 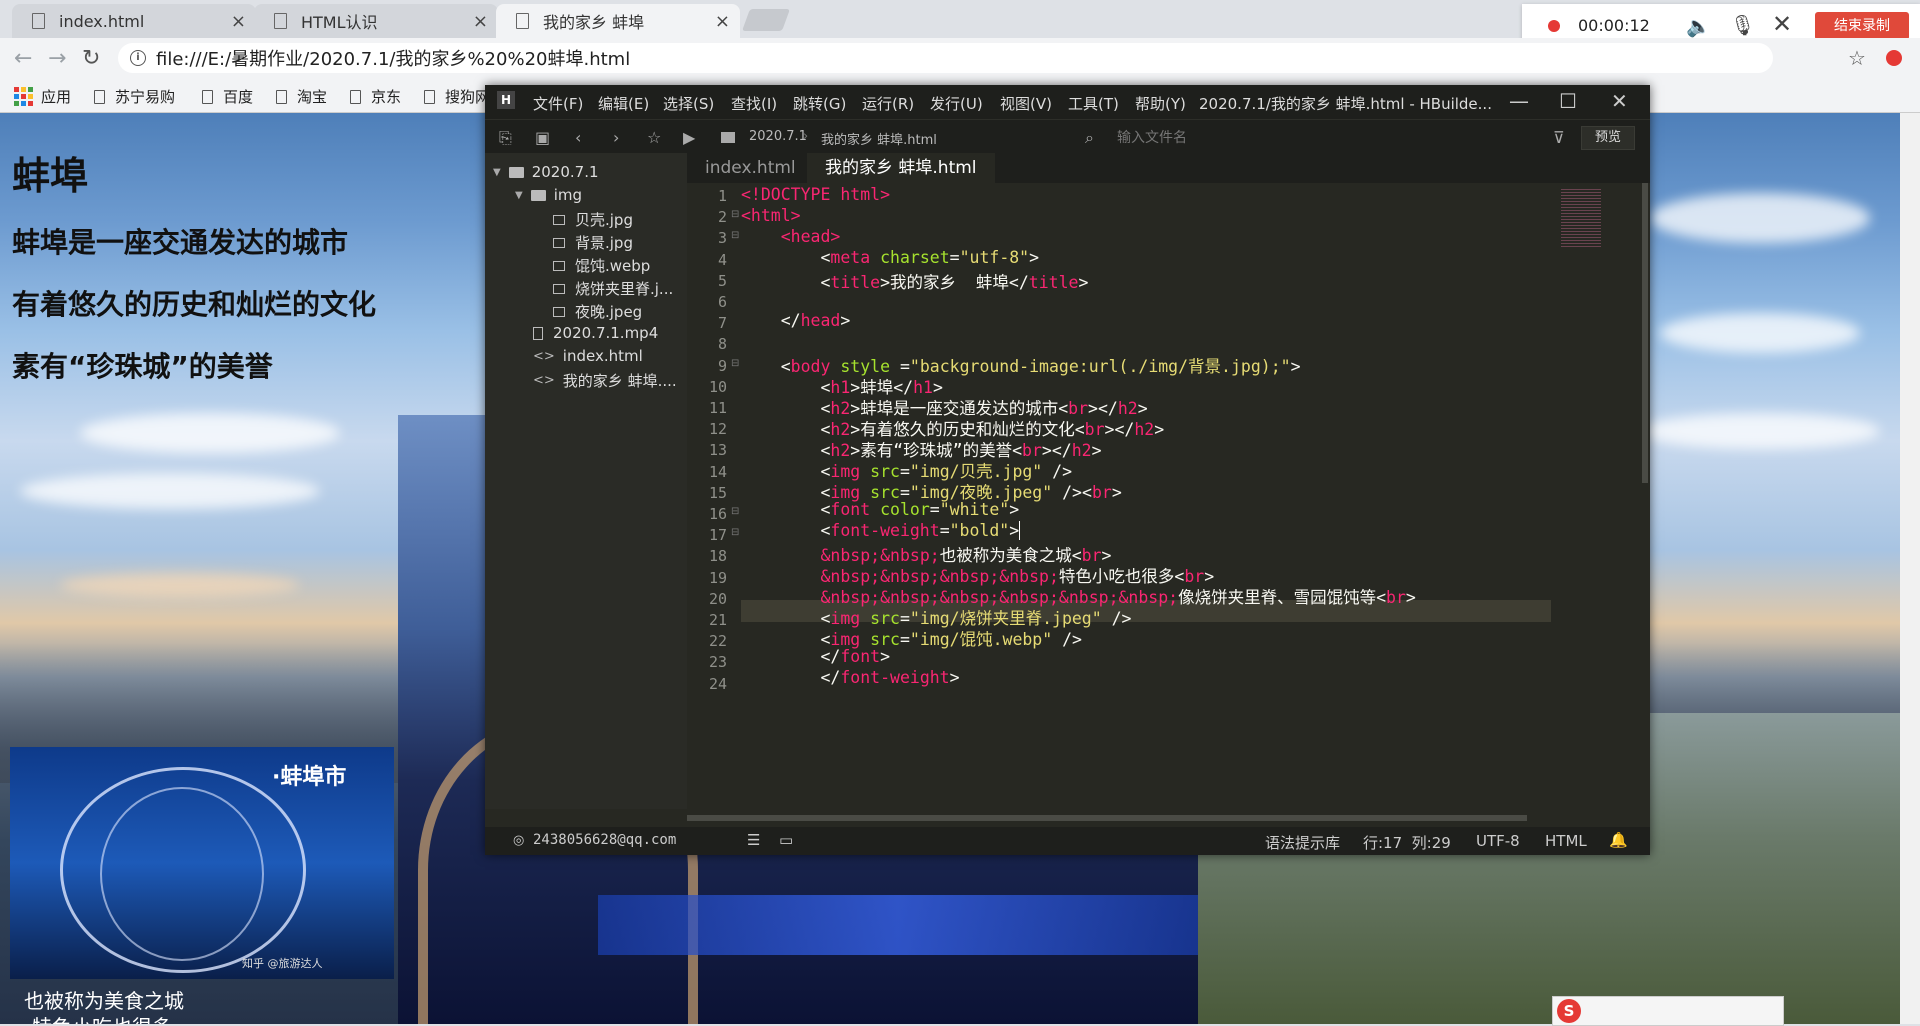 What do you see at coordinates (91, 58) in the screenshot?
I see `reload-icon: ↻` at bounding box center [91, 58].